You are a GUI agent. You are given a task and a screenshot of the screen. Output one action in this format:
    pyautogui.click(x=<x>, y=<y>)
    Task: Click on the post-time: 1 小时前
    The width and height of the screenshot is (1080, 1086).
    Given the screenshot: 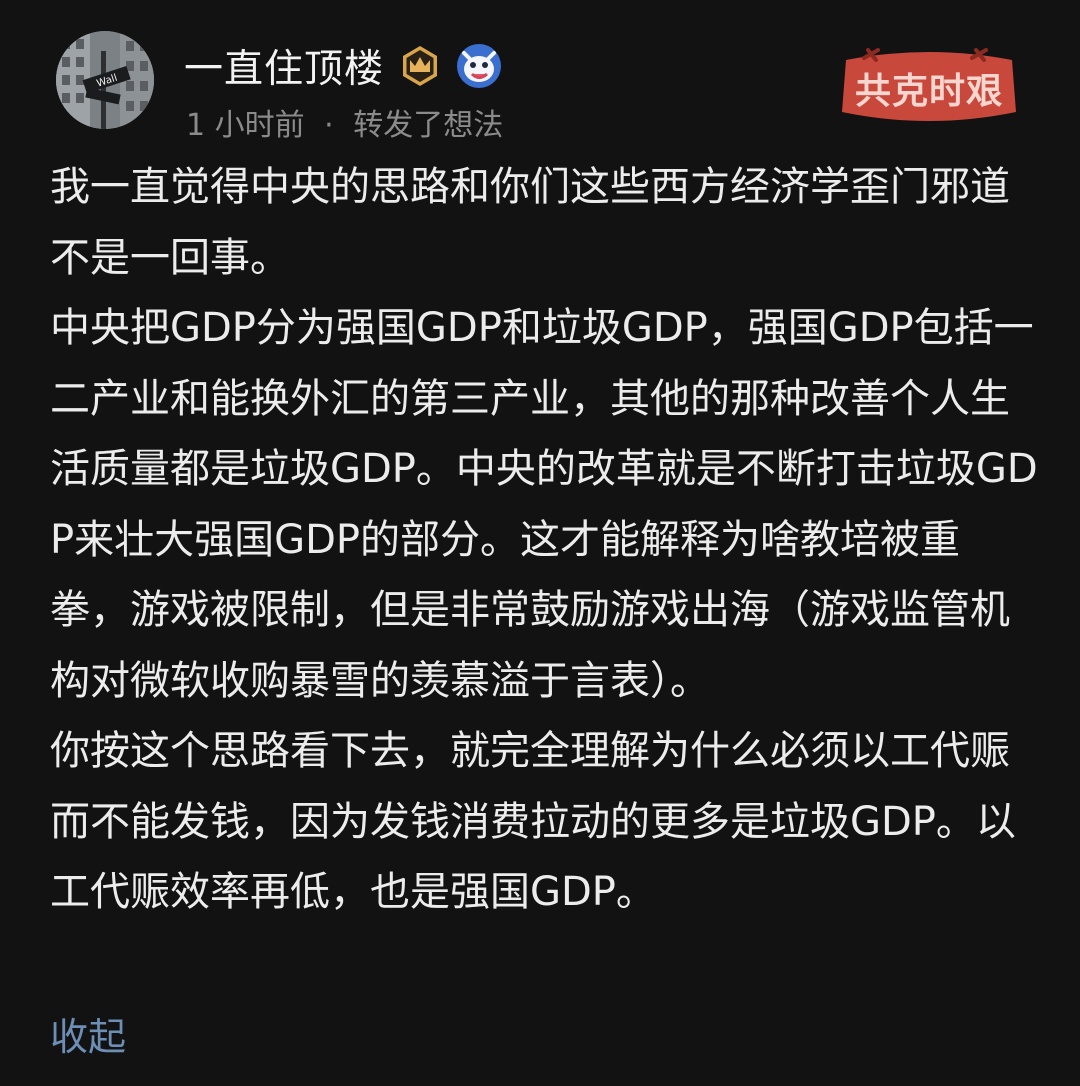 What is the action you would take?
    pyautogui.click(x=245, y=125)
    